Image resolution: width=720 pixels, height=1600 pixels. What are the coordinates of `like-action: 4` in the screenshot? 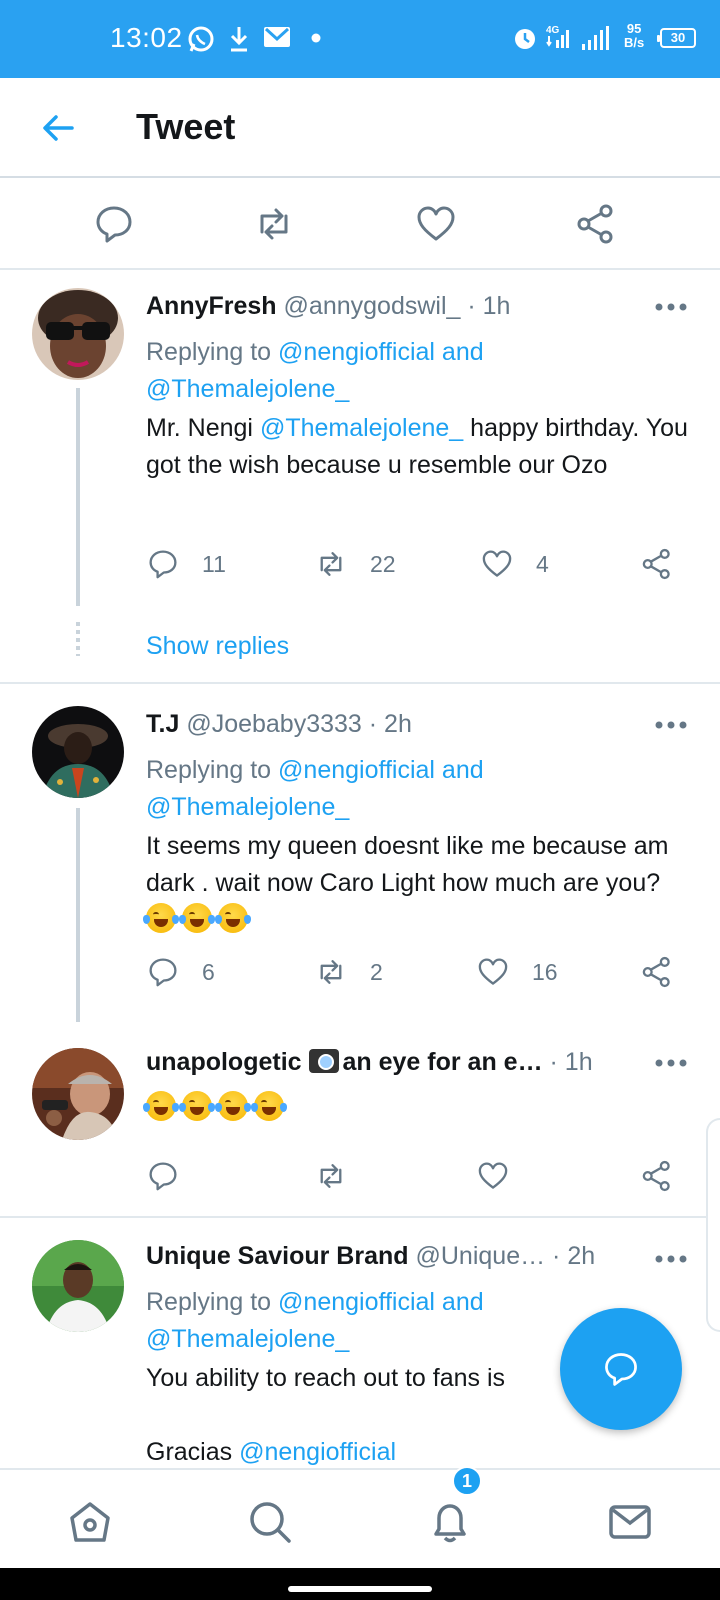 It's located at (514, 564).